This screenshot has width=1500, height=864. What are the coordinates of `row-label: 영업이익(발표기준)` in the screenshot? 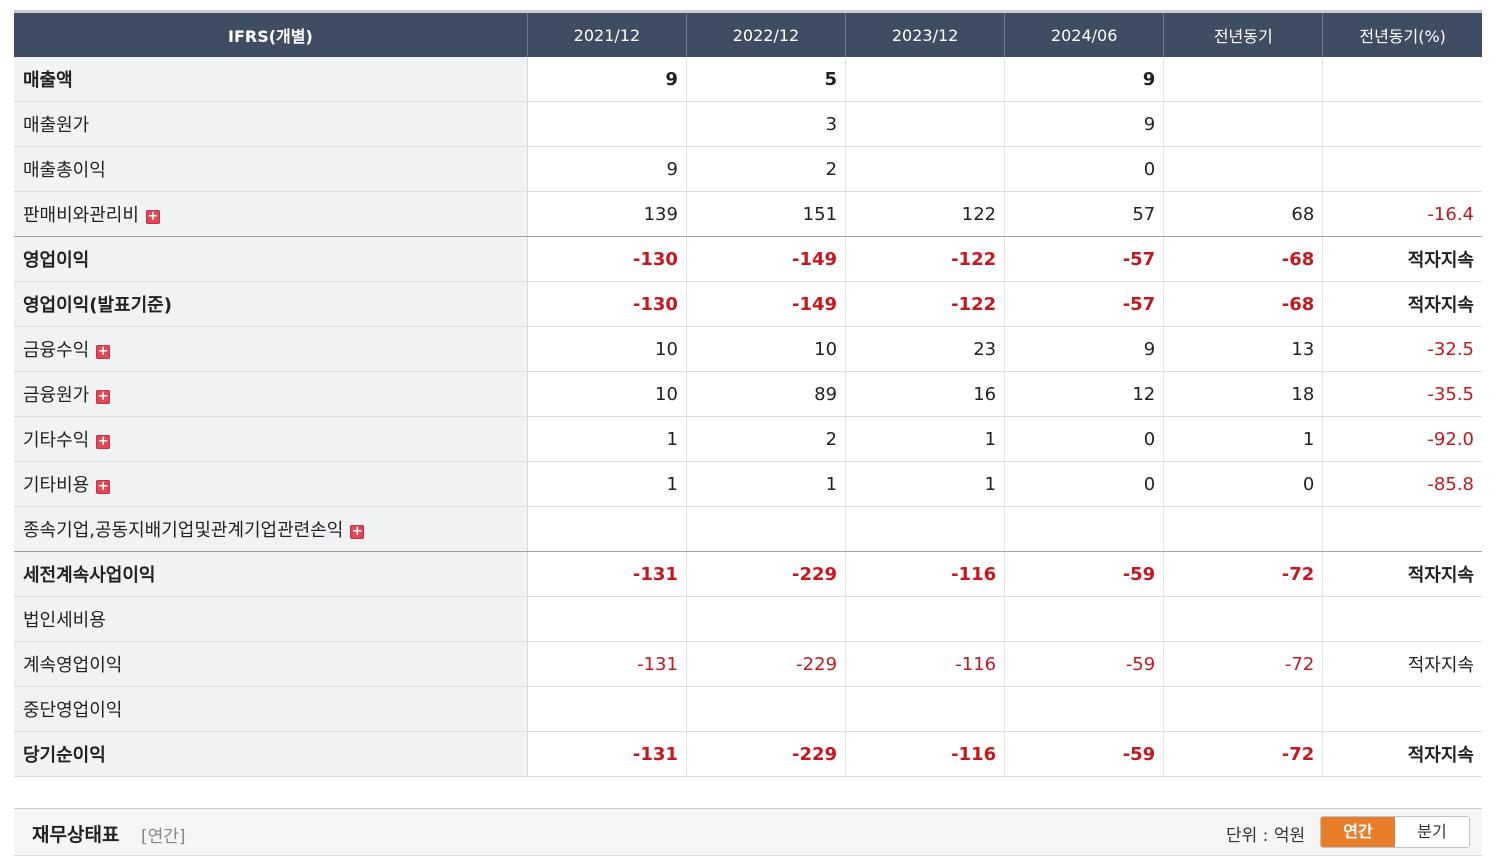 It's located at (97, 305).